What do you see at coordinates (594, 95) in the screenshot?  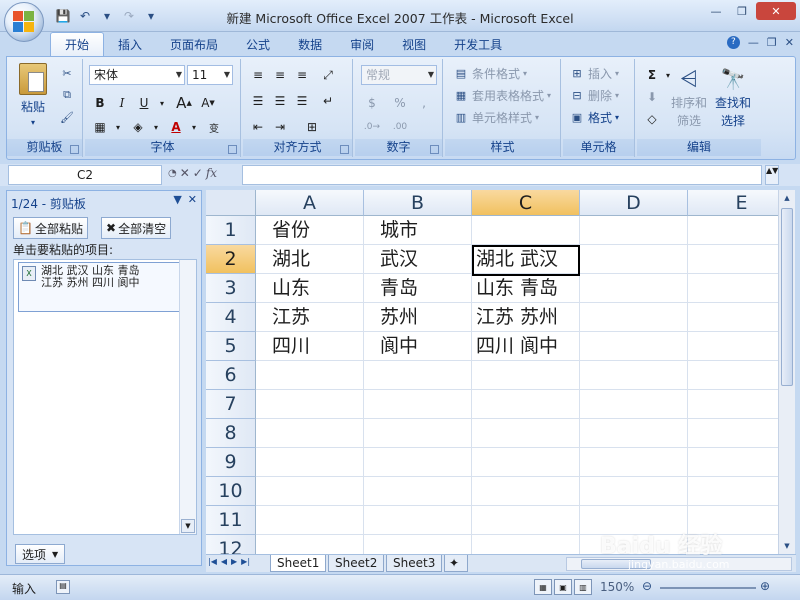 I see `delete-cells-button: ⊟ 删除 ▾` at bounding box center [594, 95].